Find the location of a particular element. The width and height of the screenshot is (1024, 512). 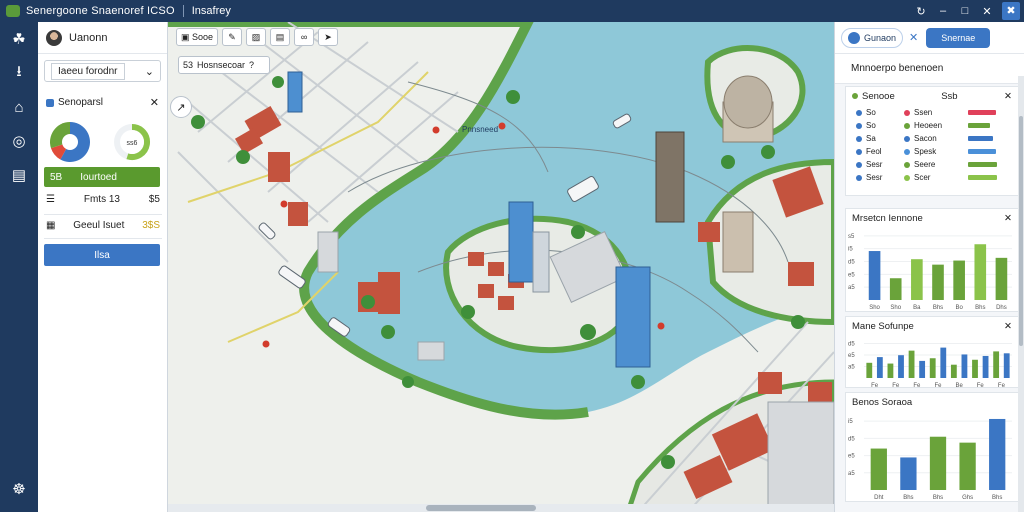

filter-chip: Gunaon is located at coordinates (872, 37).